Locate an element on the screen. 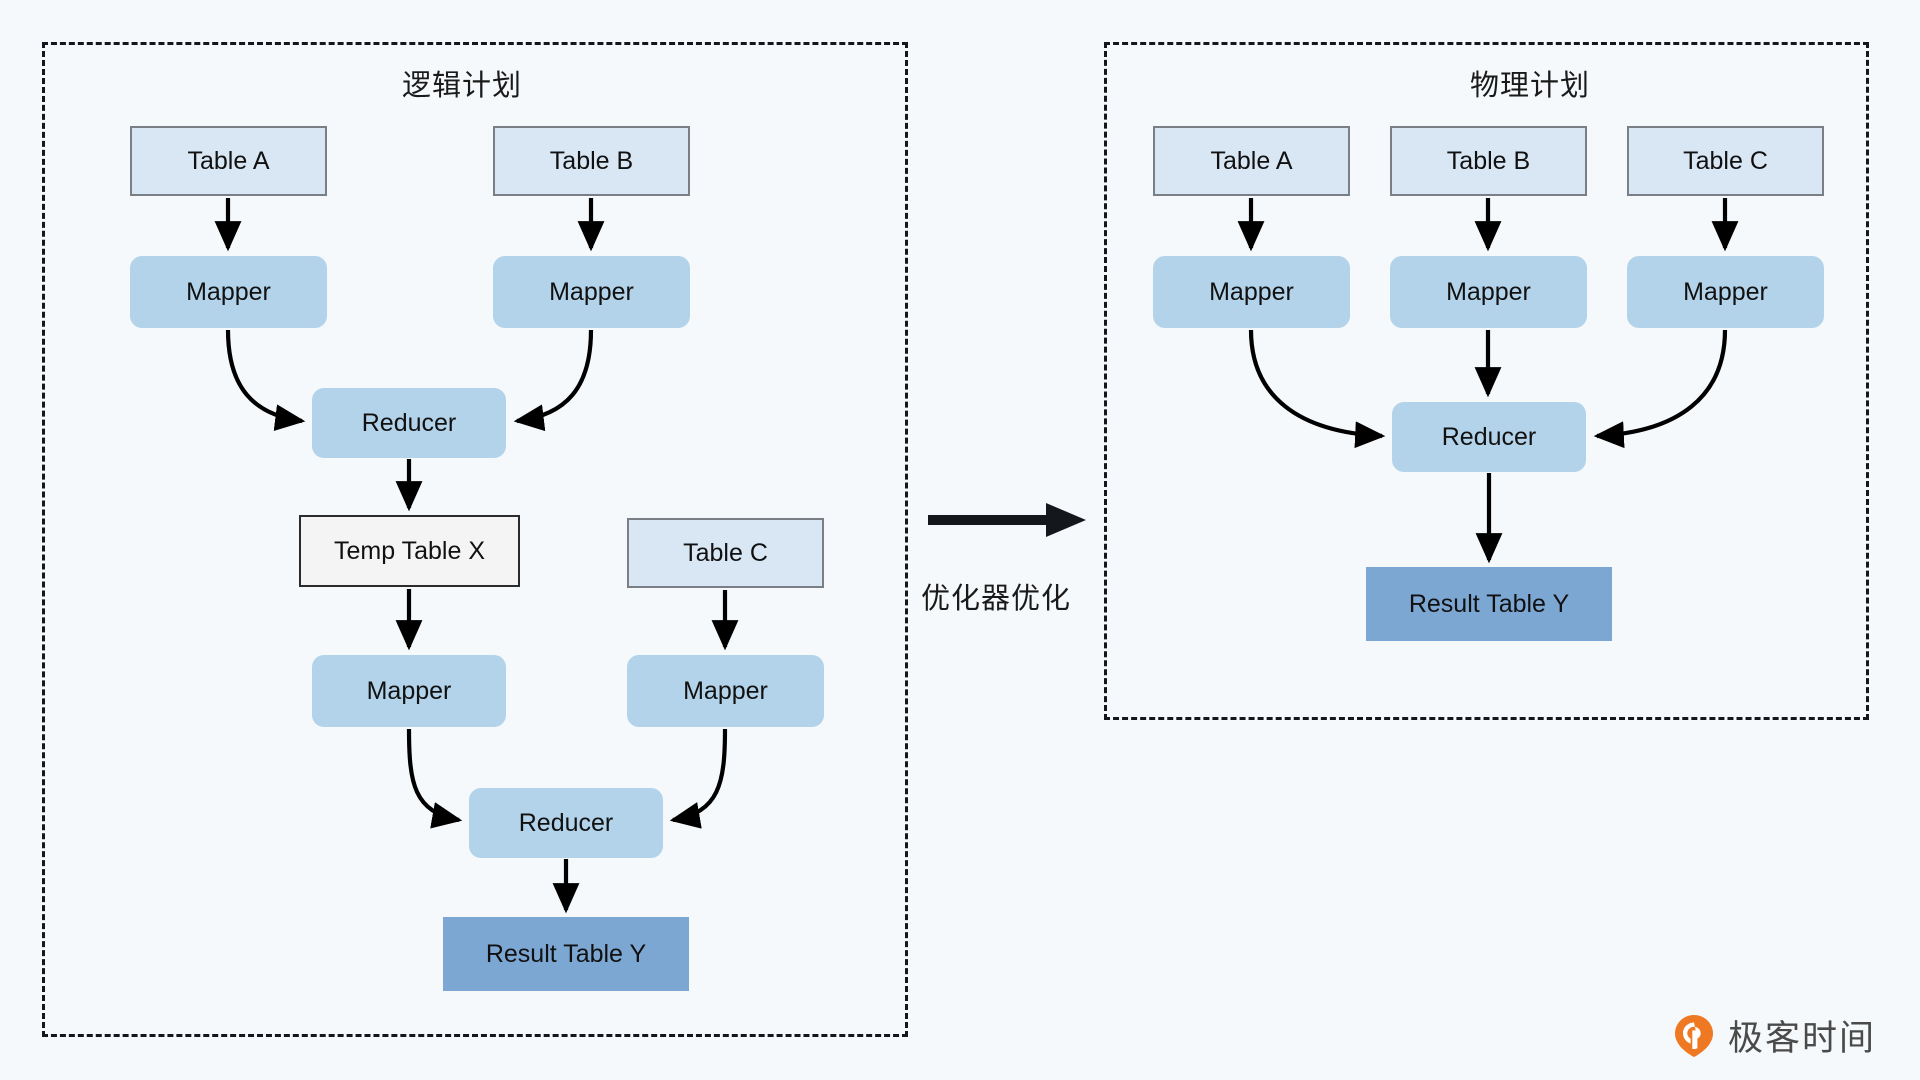 The image size is (1920, 1080). logical-plan-title: 逻辑计划 is located at coordinates (462, 86).